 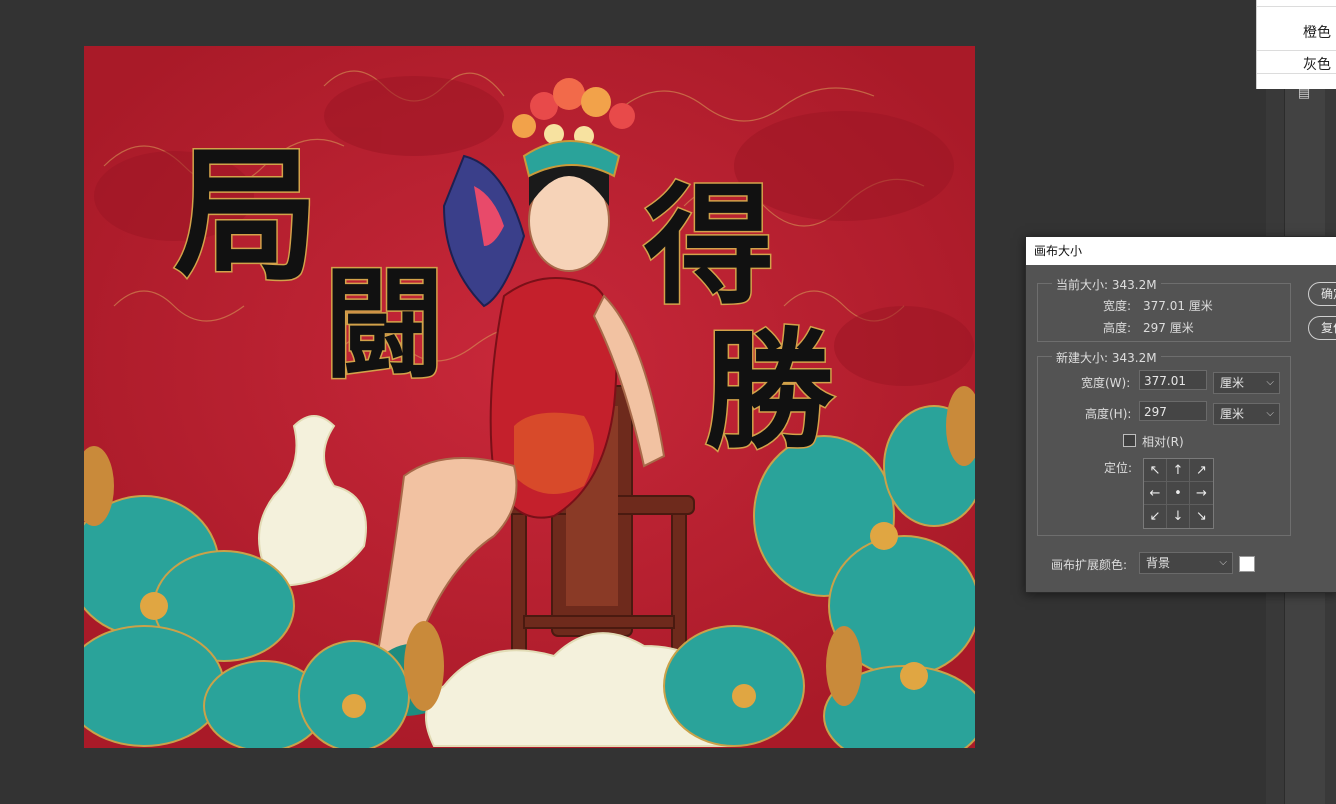 I want to click on anchor-top-right-icon: ↗, so click(x=1201, y=470).